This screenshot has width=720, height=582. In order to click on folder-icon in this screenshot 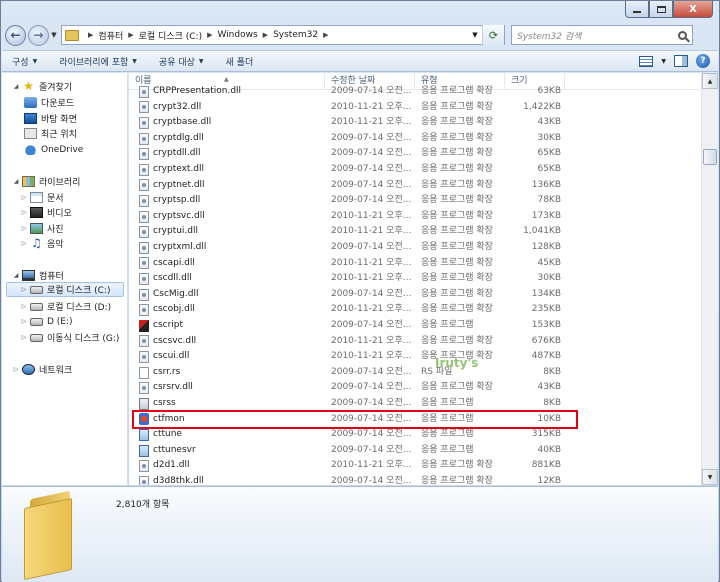, I will do `click(72, 35)`.